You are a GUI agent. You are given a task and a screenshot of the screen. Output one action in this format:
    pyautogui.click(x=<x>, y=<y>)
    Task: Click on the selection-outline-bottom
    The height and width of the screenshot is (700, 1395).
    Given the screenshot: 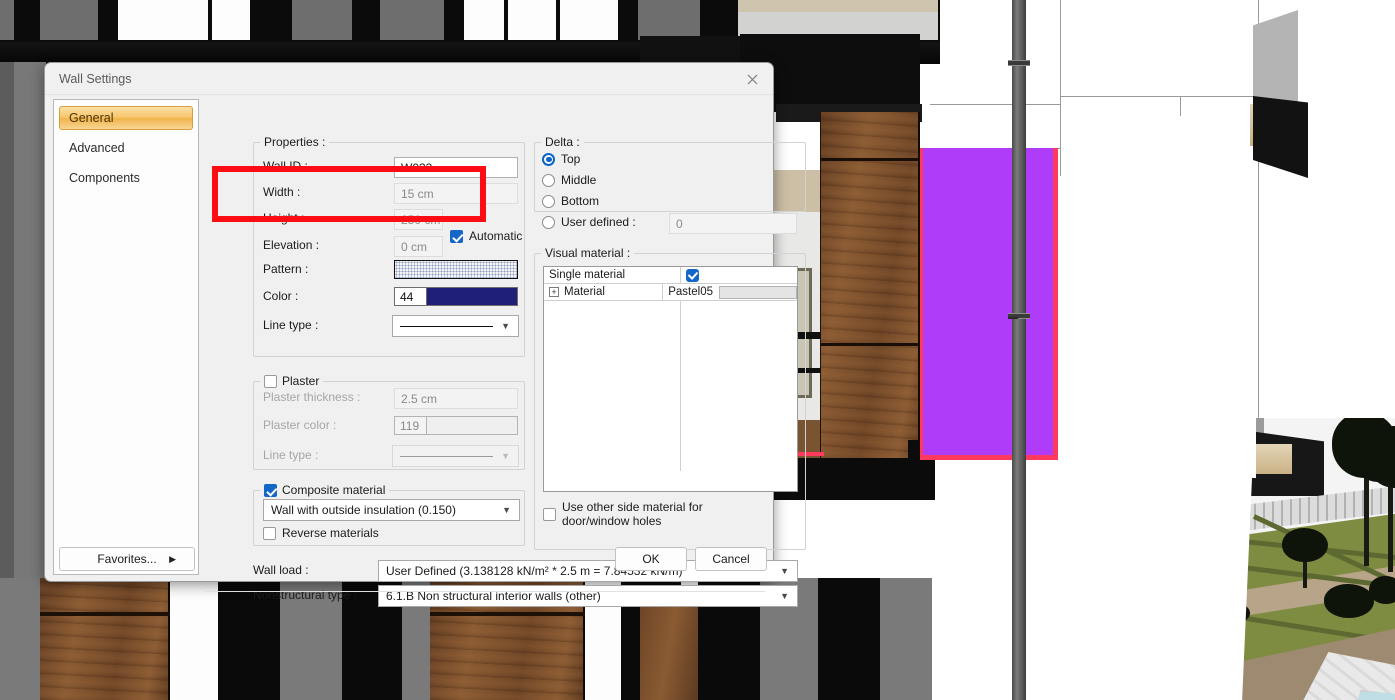 What is the action you would take?
    pyautogui.click(x=989, y=457)
    